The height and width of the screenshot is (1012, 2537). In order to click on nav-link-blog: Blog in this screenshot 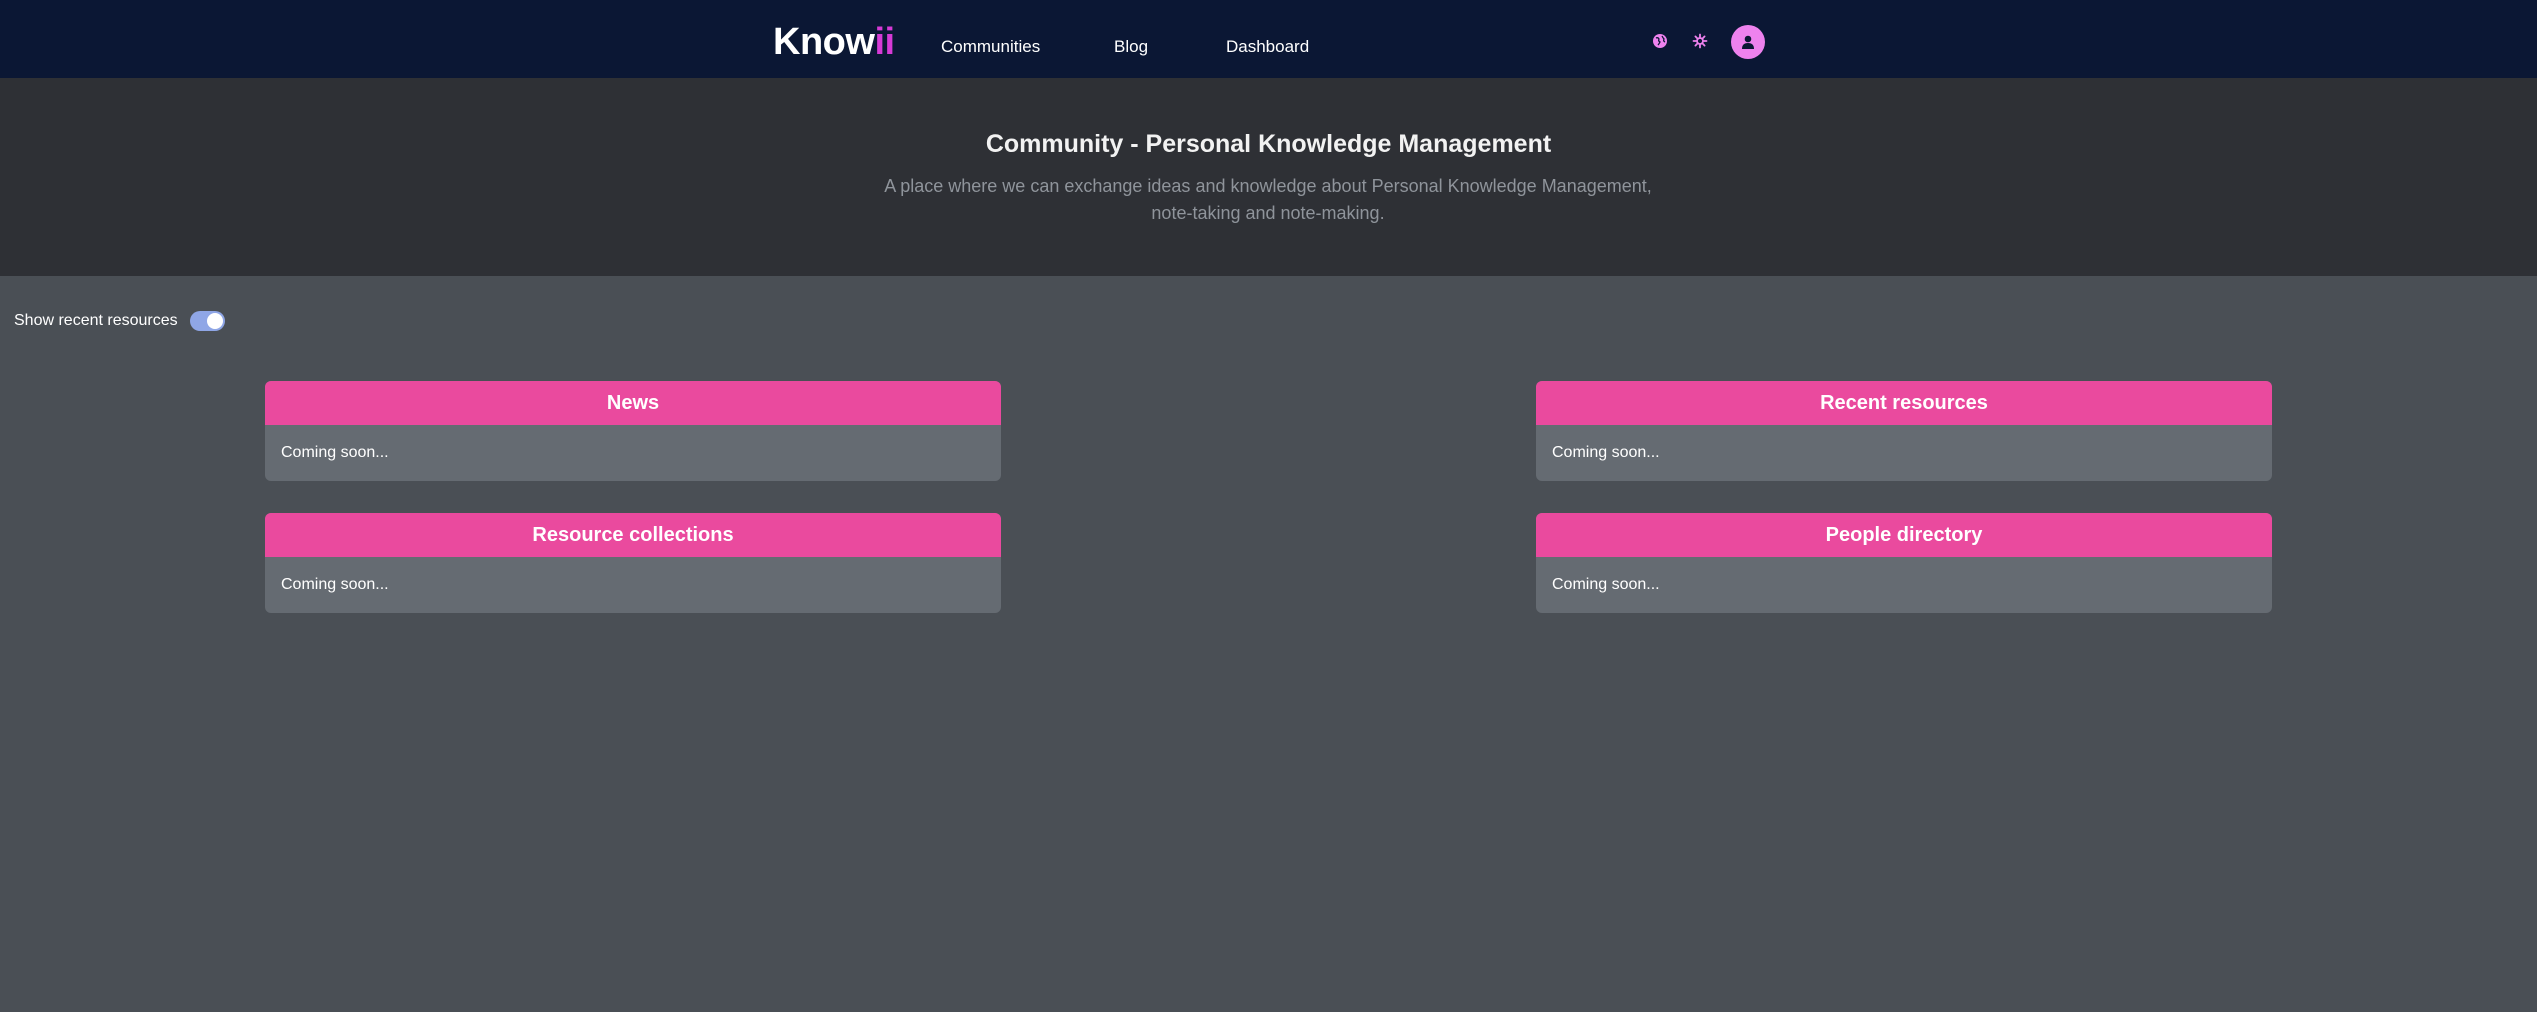, I will do `click(1131, 47)`.